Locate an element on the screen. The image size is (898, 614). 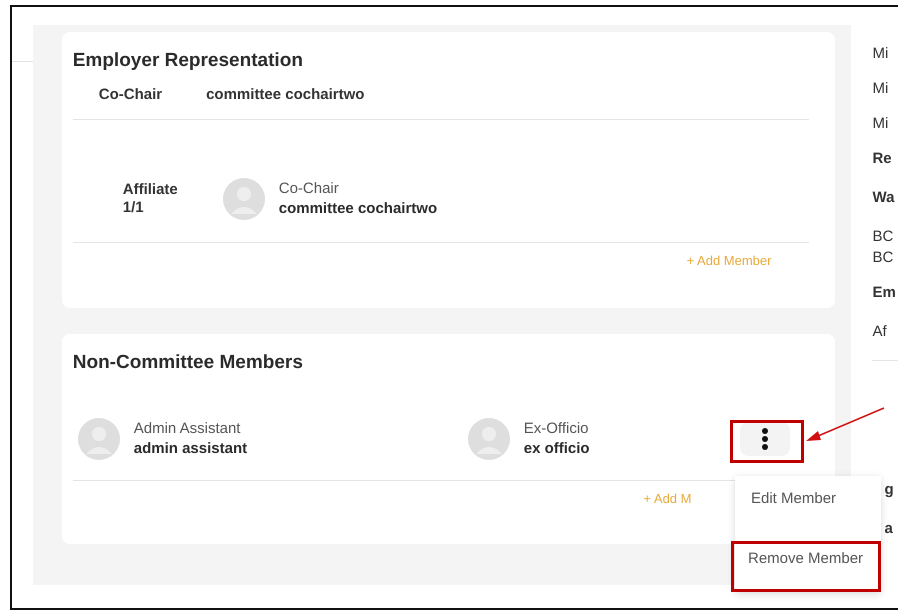
member-name: admin assistant is located at coordinates (191, 449).